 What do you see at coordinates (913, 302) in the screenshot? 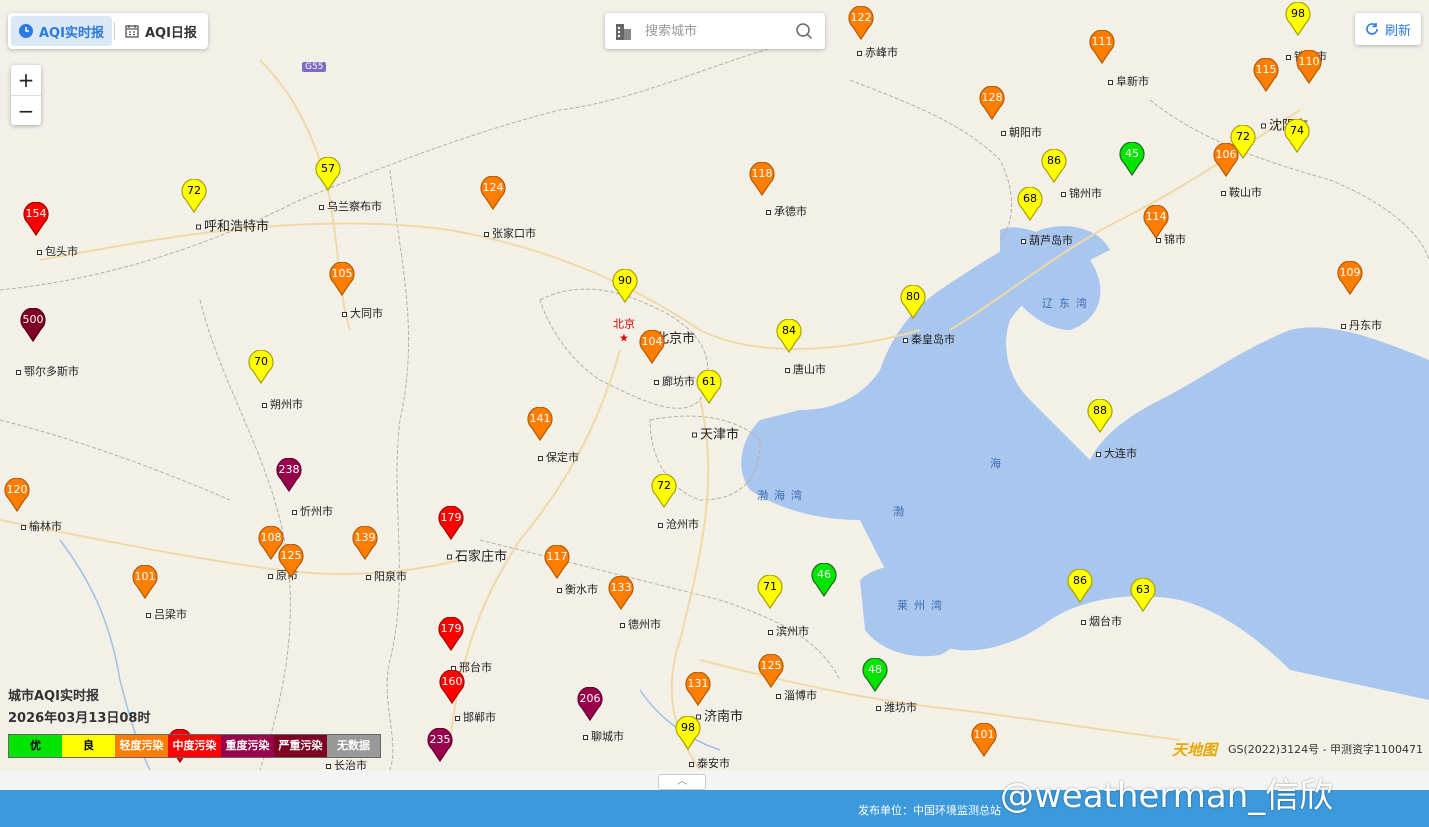
I see `aqi-marker: 80` at bounding box center [913, 302].